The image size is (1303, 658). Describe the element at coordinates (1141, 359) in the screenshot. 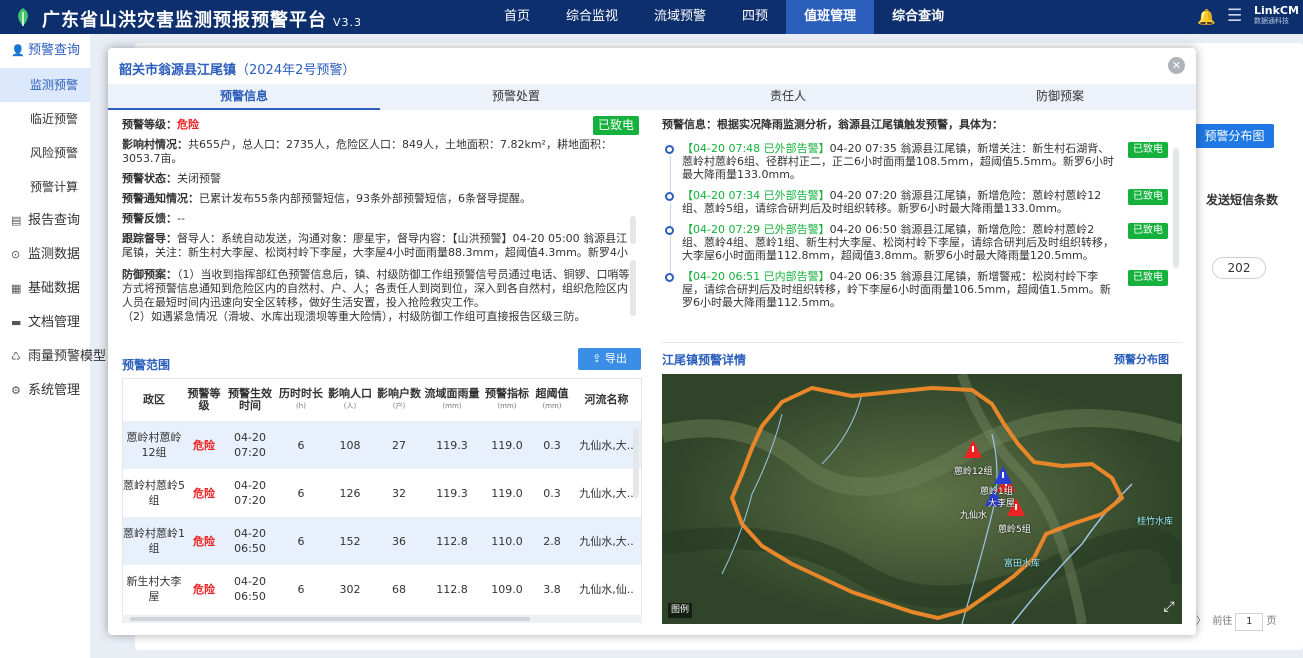

I see `distribution-map-link: 预警分布图` at that location.